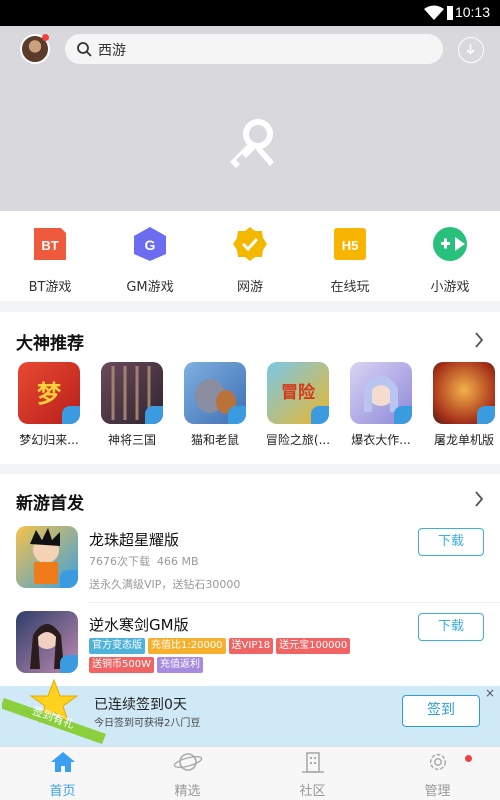 The width and height of the screenshot is (500, 800). I want to click on svg-text: 梦, so click(49, 394).